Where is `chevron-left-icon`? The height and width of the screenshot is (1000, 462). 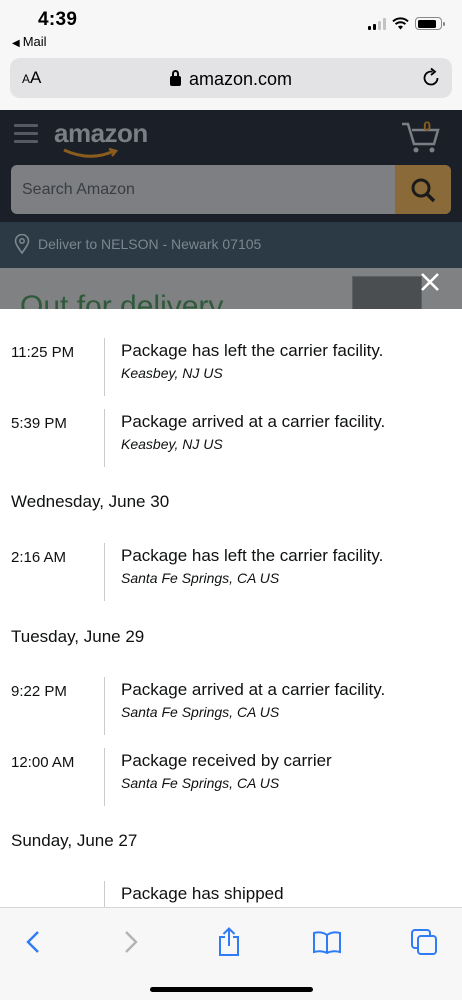
chevron-left-icon is located at coordinates (32, 942).